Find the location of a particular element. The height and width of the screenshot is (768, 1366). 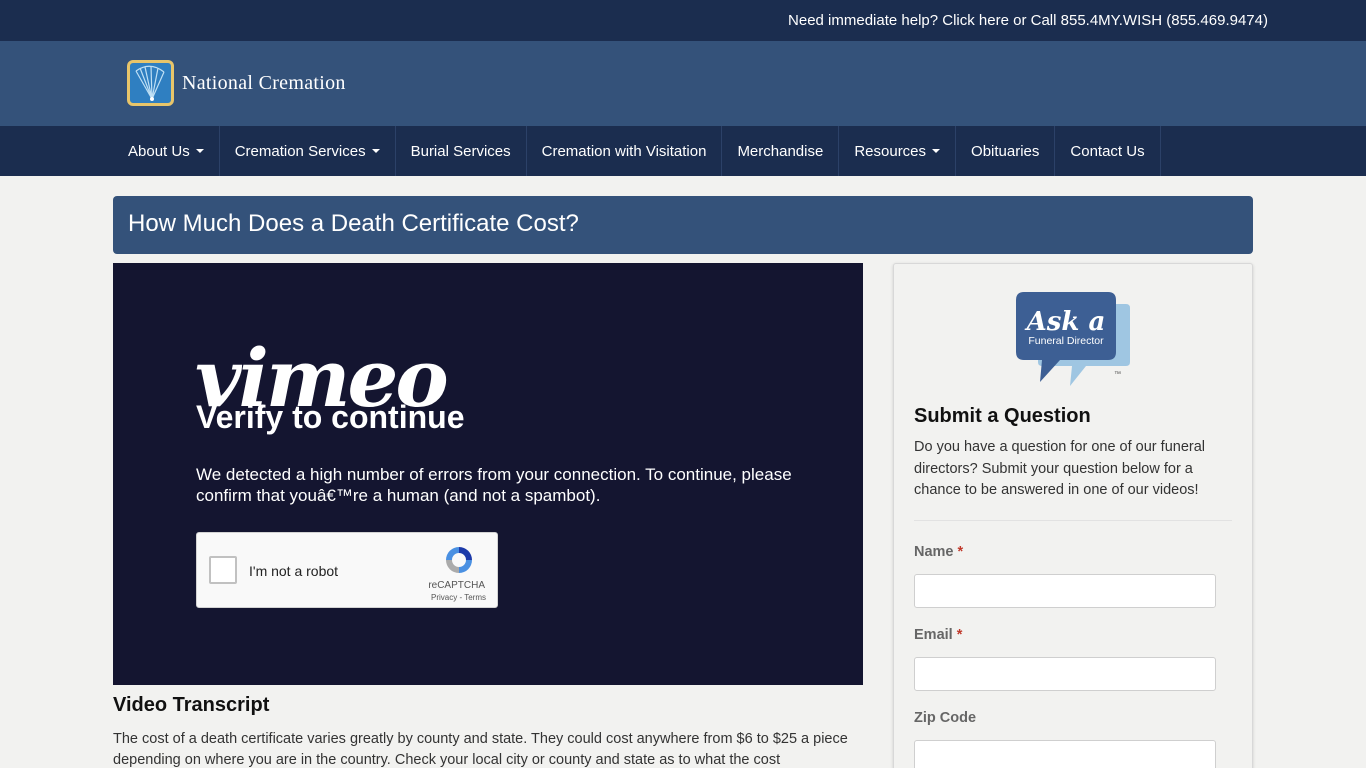

email-label: Email * is located at coordinates (938, 635).